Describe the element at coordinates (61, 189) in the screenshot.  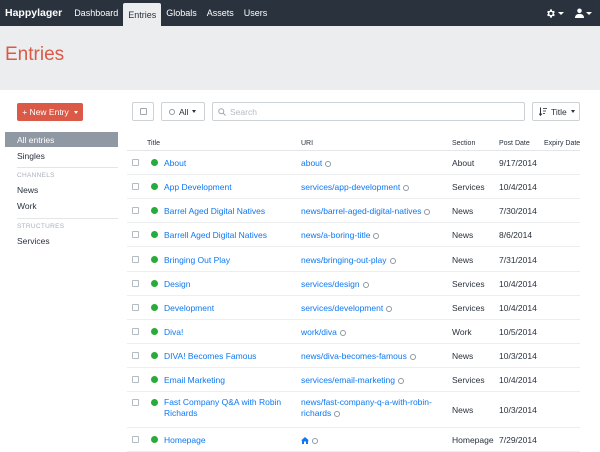
I see `sidebar-item-news: News` at that location.